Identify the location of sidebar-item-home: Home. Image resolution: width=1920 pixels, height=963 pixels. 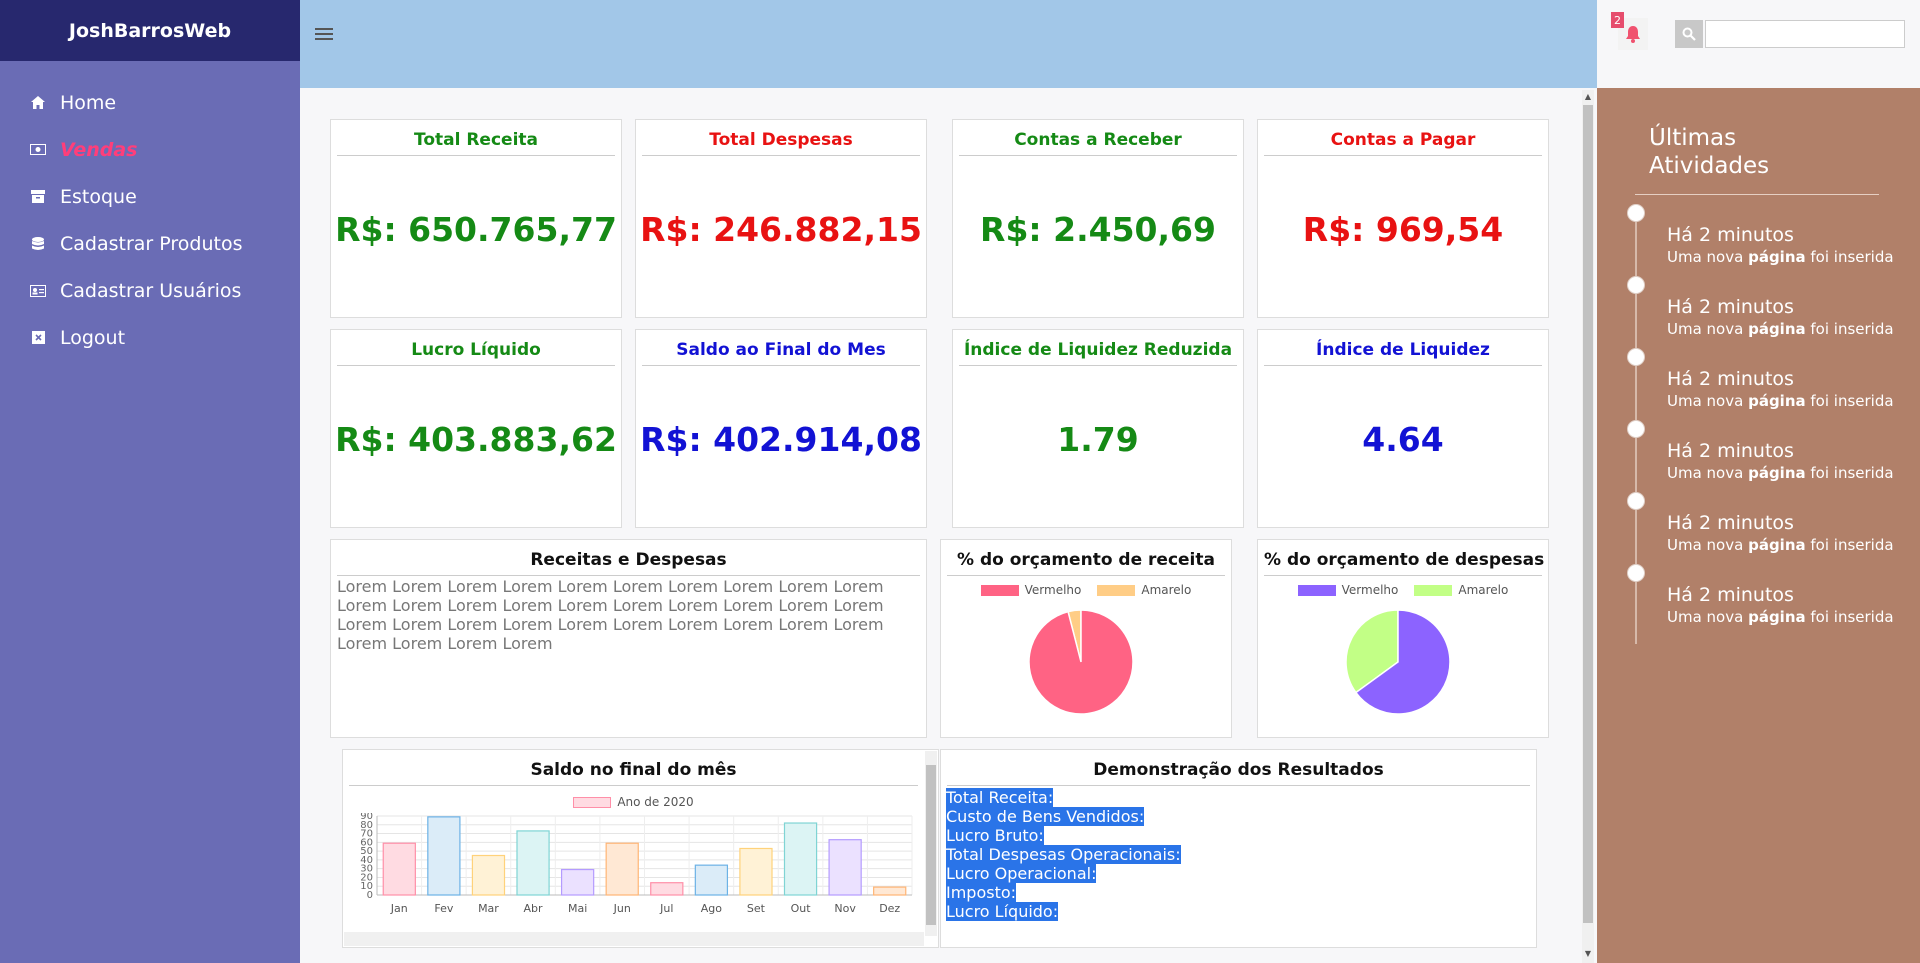
(150, 102).